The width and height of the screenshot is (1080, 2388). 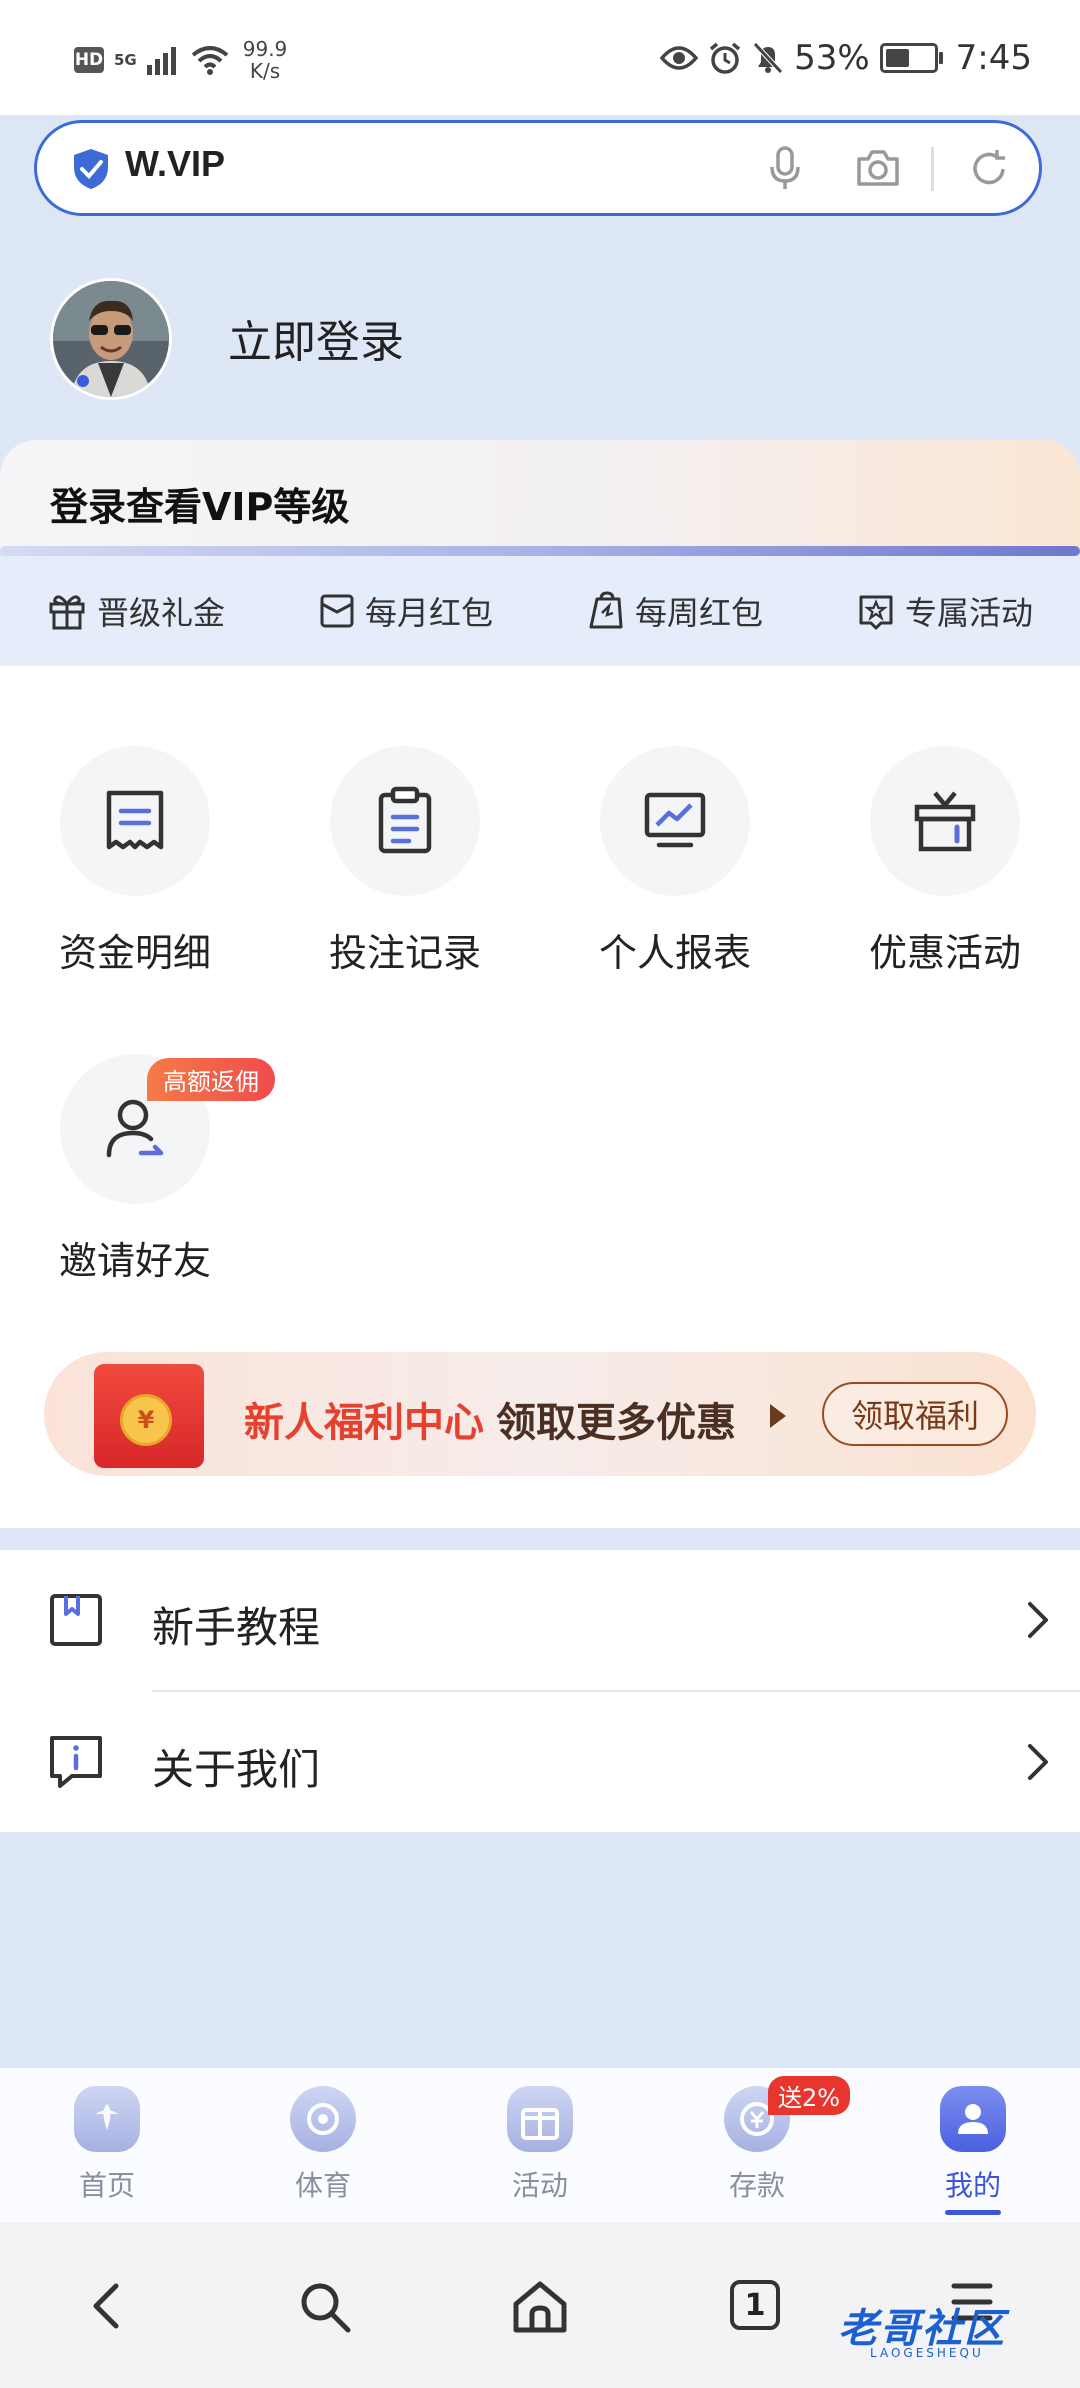 I want to click on sports-icon, so click(x=323, y=2119).